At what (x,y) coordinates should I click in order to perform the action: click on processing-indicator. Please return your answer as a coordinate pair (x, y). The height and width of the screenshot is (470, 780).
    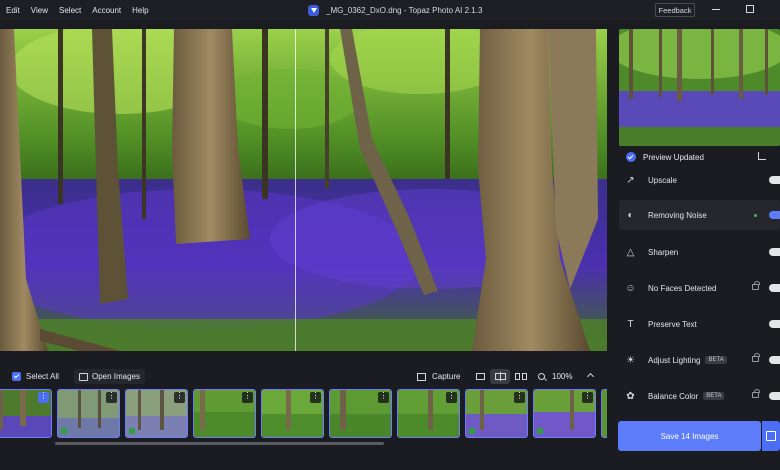
    Looking at the image, I should click on (755, 215).